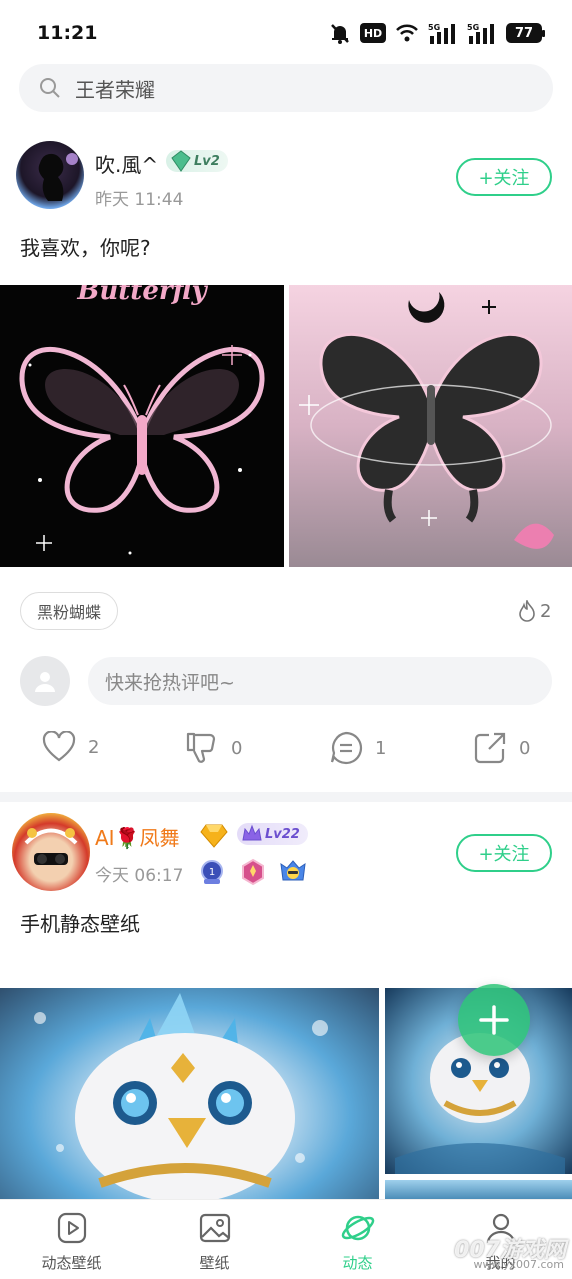 This screenshot has width=572, height=1279. What do you see at coordinates (67, 33) in the screenshot?
I see `status-time: 11:21` at bounding box center [67, 33].